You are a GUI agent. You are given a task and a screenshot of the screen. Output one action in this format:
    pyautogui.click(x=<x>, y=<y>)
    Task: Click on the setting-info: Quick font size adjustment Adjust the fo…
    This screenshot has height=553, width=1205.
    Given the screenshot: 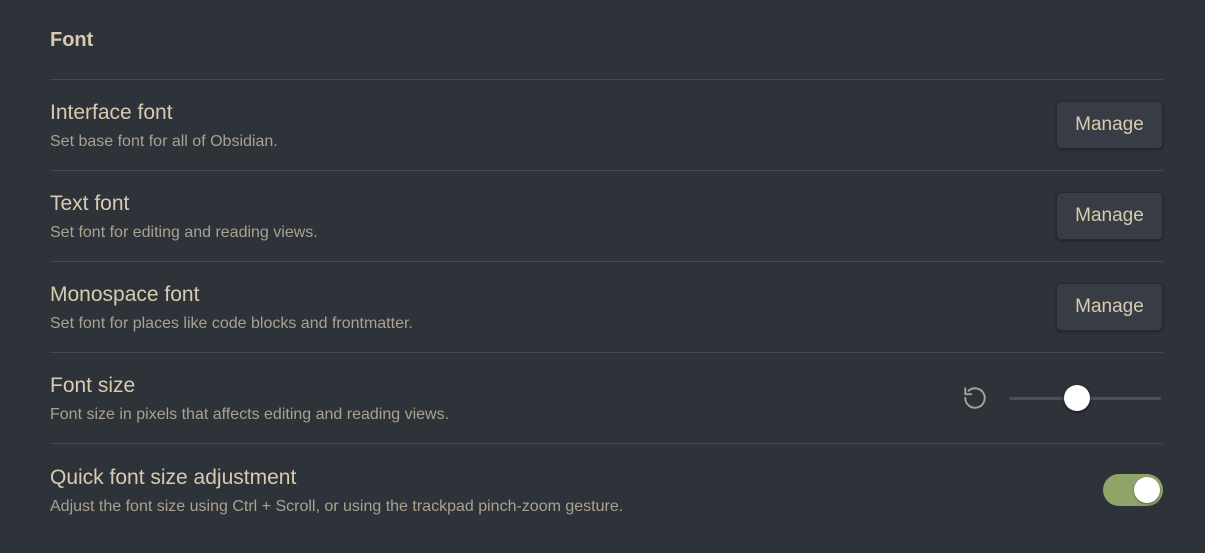 What is the action you would take?
    pyautogui.click(x=336, y=490)
    